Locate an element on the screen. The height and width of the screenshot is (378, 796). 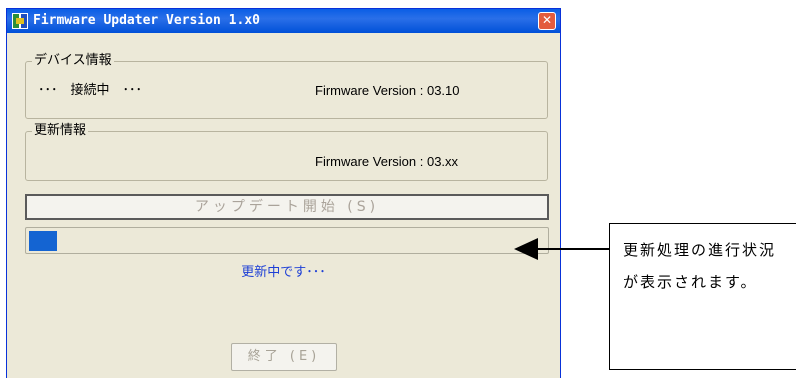
firmware-updater-icon is located at coordinates (20, 21).